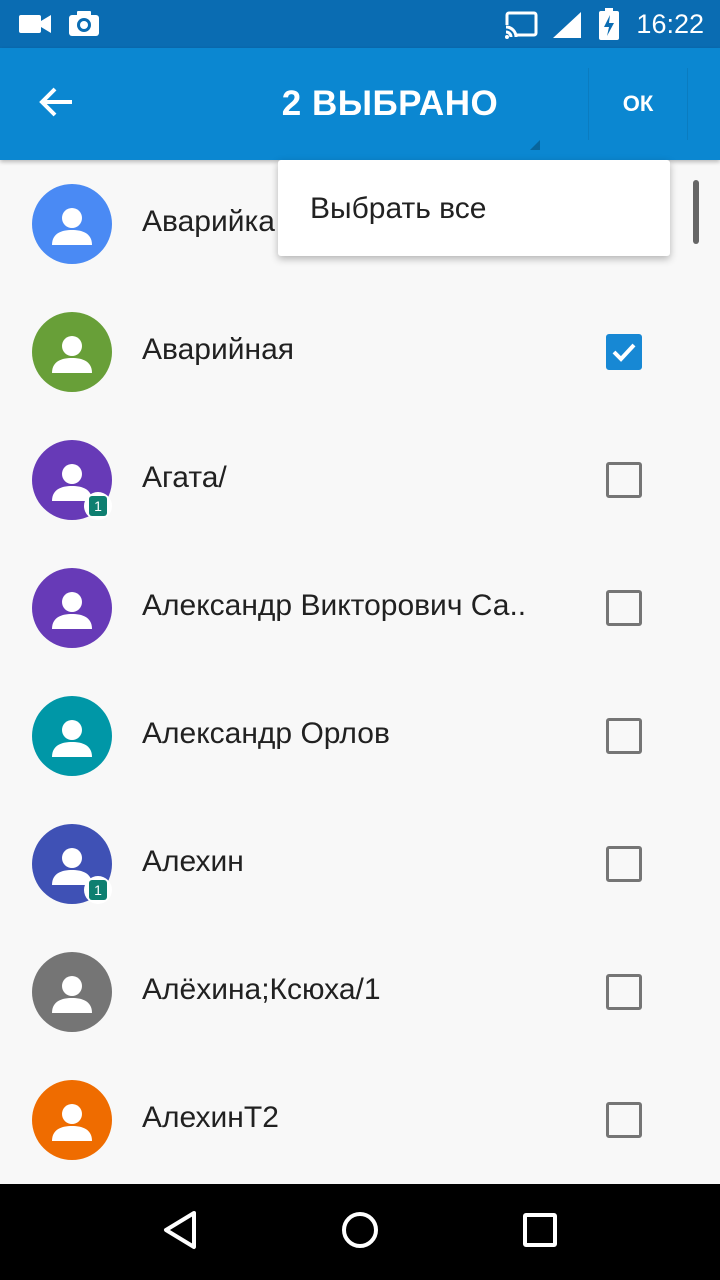 The width and height of the screenshot is (720, 1280). What do you see at coordinates (193, 861) in the screenshot?
I see `contact-name: Алехин` at bounding box center [193, 861].